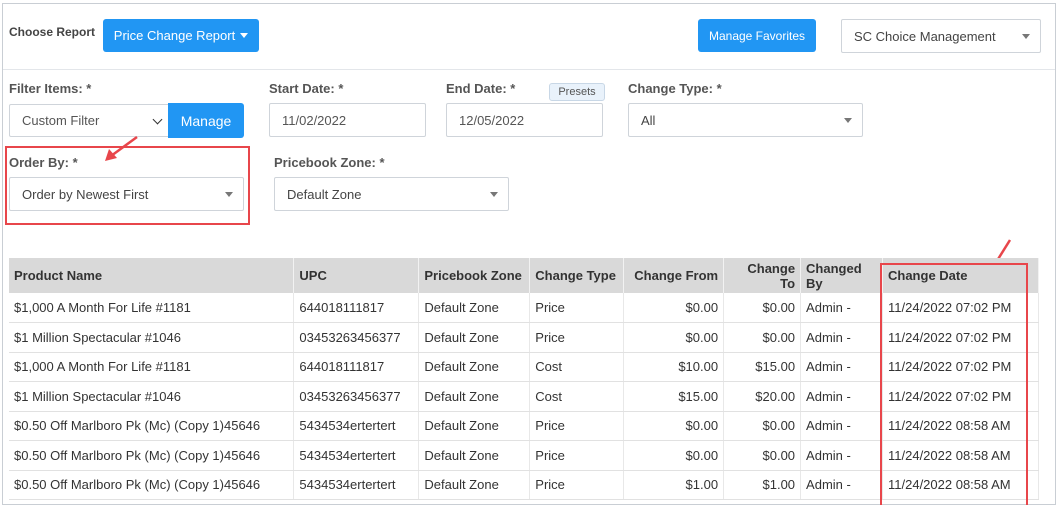 The image size is (1059, 507). I want to click on cell-change-to: $1.00, so click(762, 485).